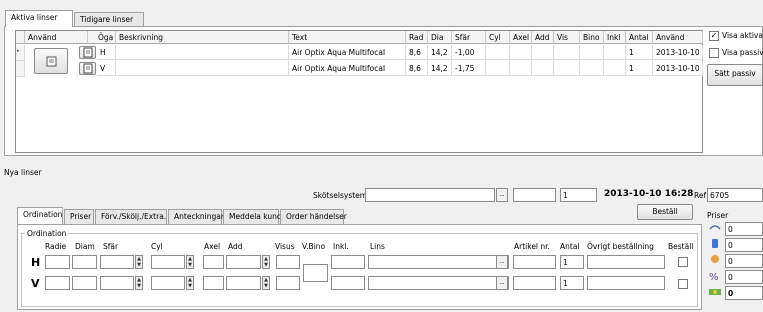  What do you see at coordinates (20, 69) in the screenshot?
I see `row-selector` at bounding box center [20, 69].